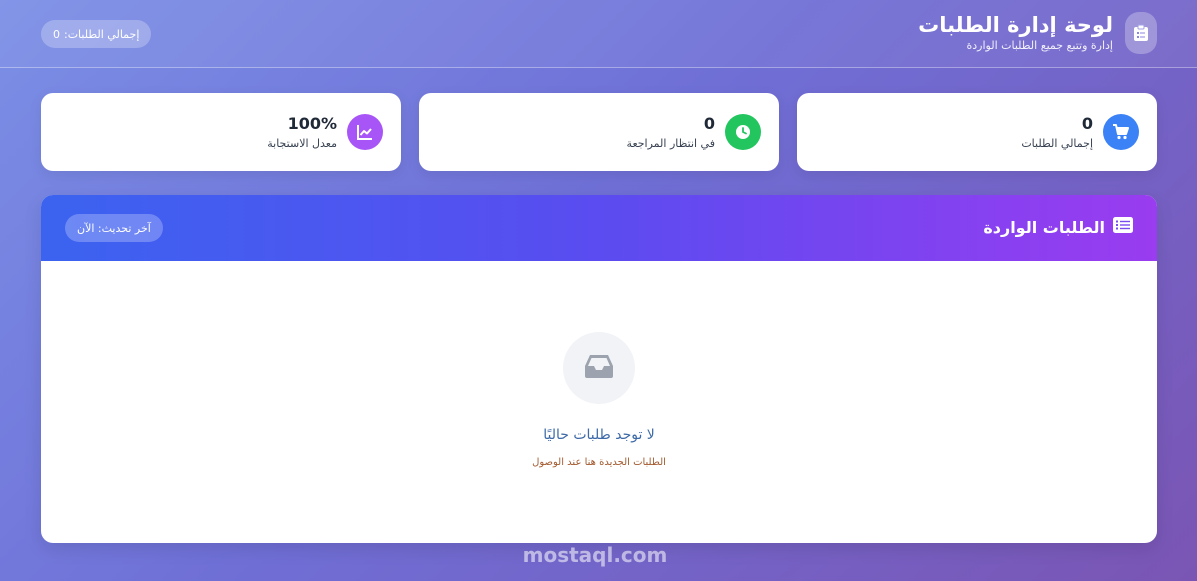 The height and width of the screenshot is (581, 1197). I want to click on empty-state-title: لا توجد طلبات حاليًا, so click(599, 435).